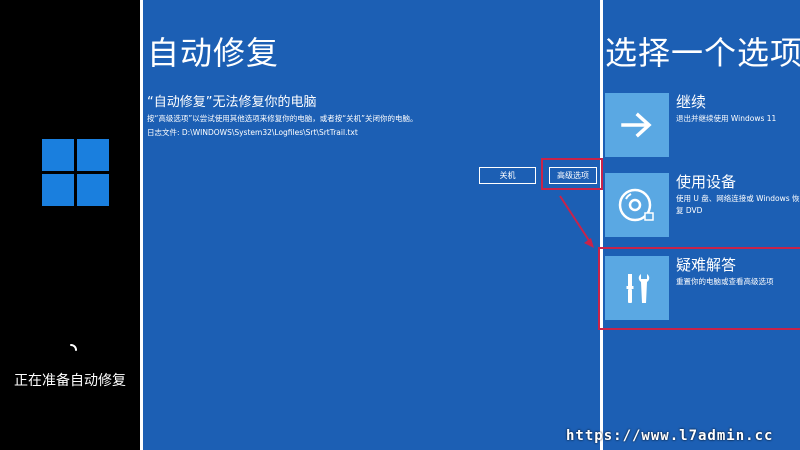 The width and height of the screenshot is (800, 450). Describe the element at coordinates (702, 53) in the screenshot. I see `options-title: 选择一个选项` at that location.